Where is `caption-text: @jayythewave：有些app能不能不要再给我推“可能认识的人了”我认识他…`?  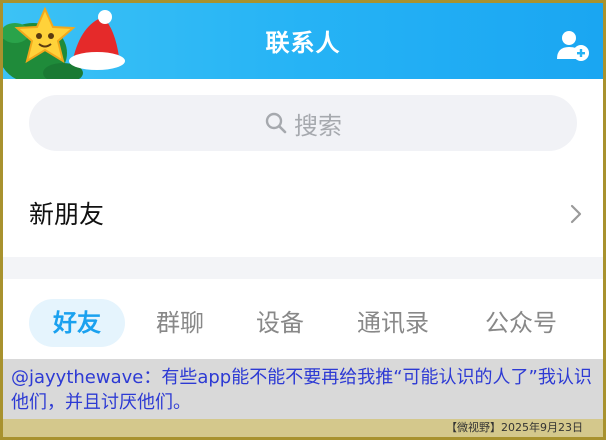
caption-text: @jayythewave：有些app能不能不要再给我推“可能认识的人了”我认识他… is located at coordinates (303, 389).